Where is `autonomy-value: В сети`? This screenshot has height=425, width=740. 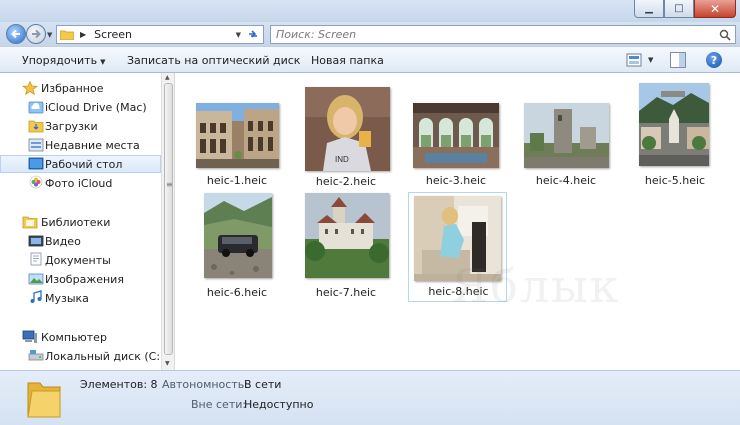 autonomy-value: В сети is located at coordinates (263, 384).